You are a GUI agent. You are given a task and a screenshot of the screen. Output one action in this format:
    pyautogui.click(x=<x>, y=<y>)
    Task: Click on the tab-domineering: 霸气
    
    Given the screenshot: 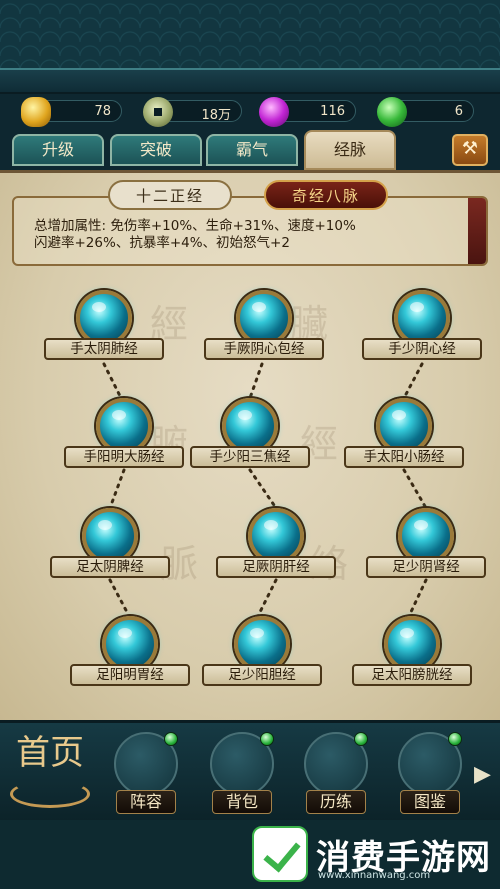 What is the action you would take?
    pyautogui.click(x=252, y=150)
    